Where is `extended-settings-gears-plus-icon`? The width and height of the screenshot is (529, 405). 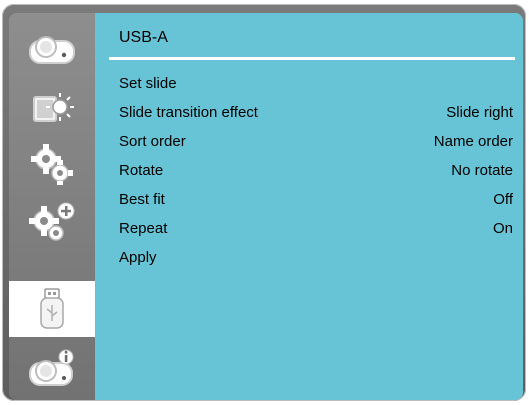
extended-settings-gears-plus-icon is located at coordinates (52, 221).